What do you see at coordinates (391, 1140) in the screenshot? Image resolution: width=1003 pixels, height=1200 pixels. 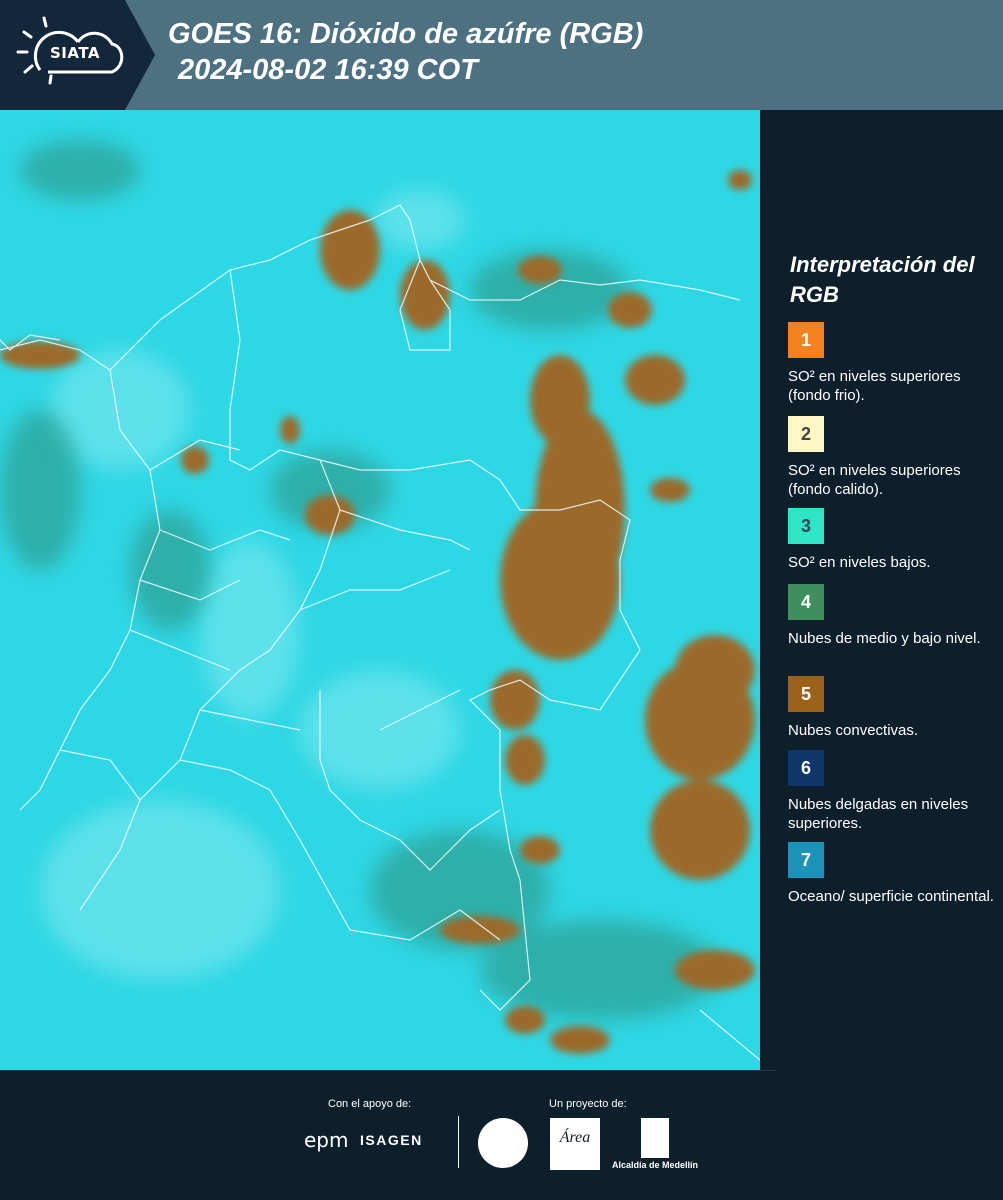 I see `isagen-logo: ISAGEN` at bounding box center [391, 1140].